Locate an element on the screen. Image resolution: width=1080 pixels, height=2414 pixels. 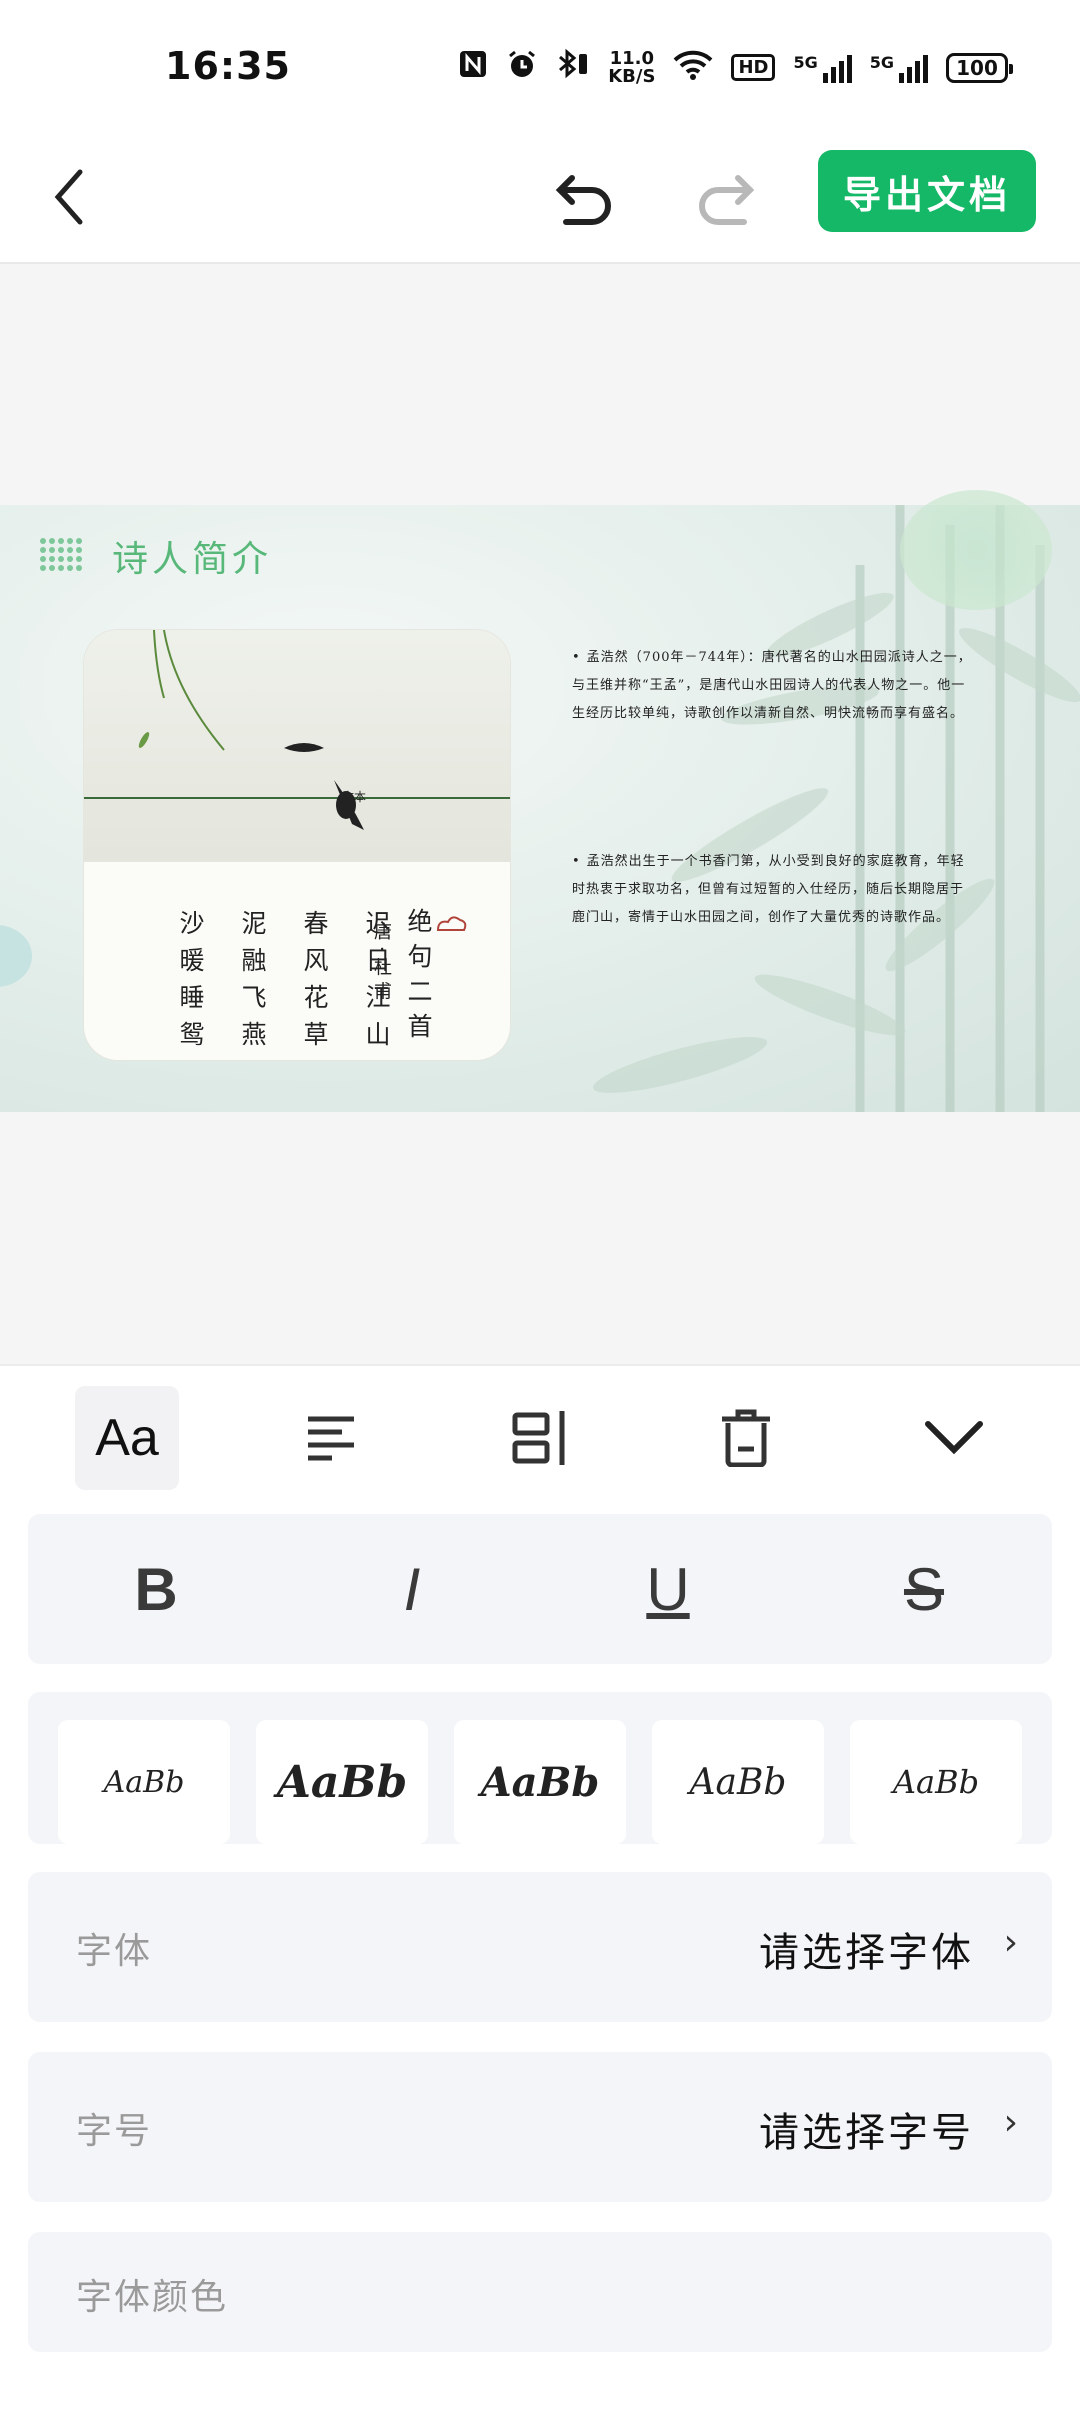
font-color-label: 字体颜色 is located at coordinates (152, 2297).